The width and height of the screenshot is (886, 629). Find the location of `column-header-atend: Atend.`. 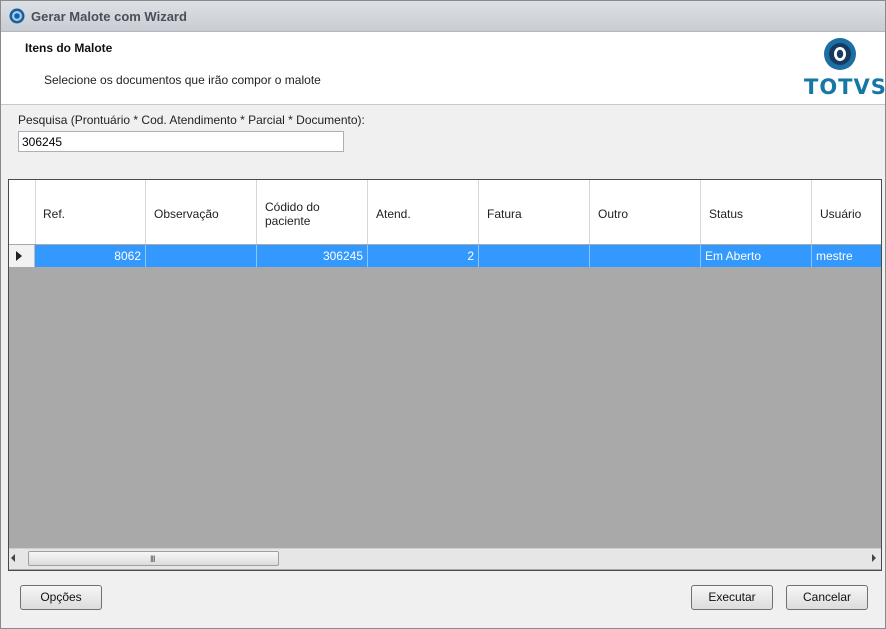

column-header-atend: Atend. is located at coordinates (423, 212).